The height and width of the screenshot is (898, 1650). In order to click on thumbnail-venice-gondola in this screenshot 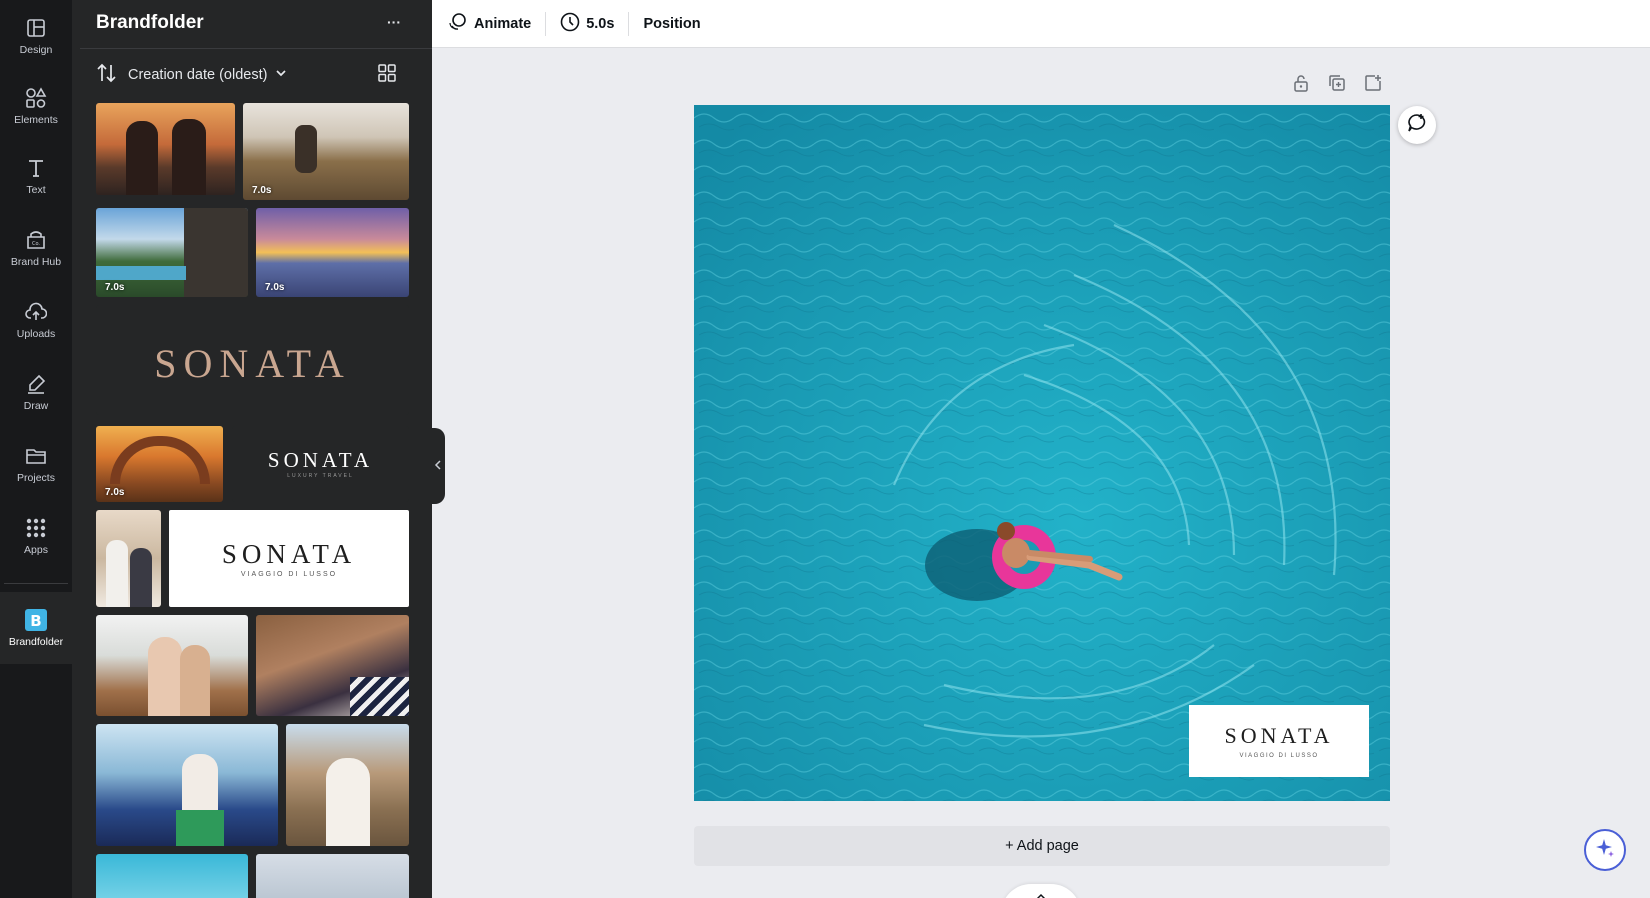, I will do `click(187, 785)`.